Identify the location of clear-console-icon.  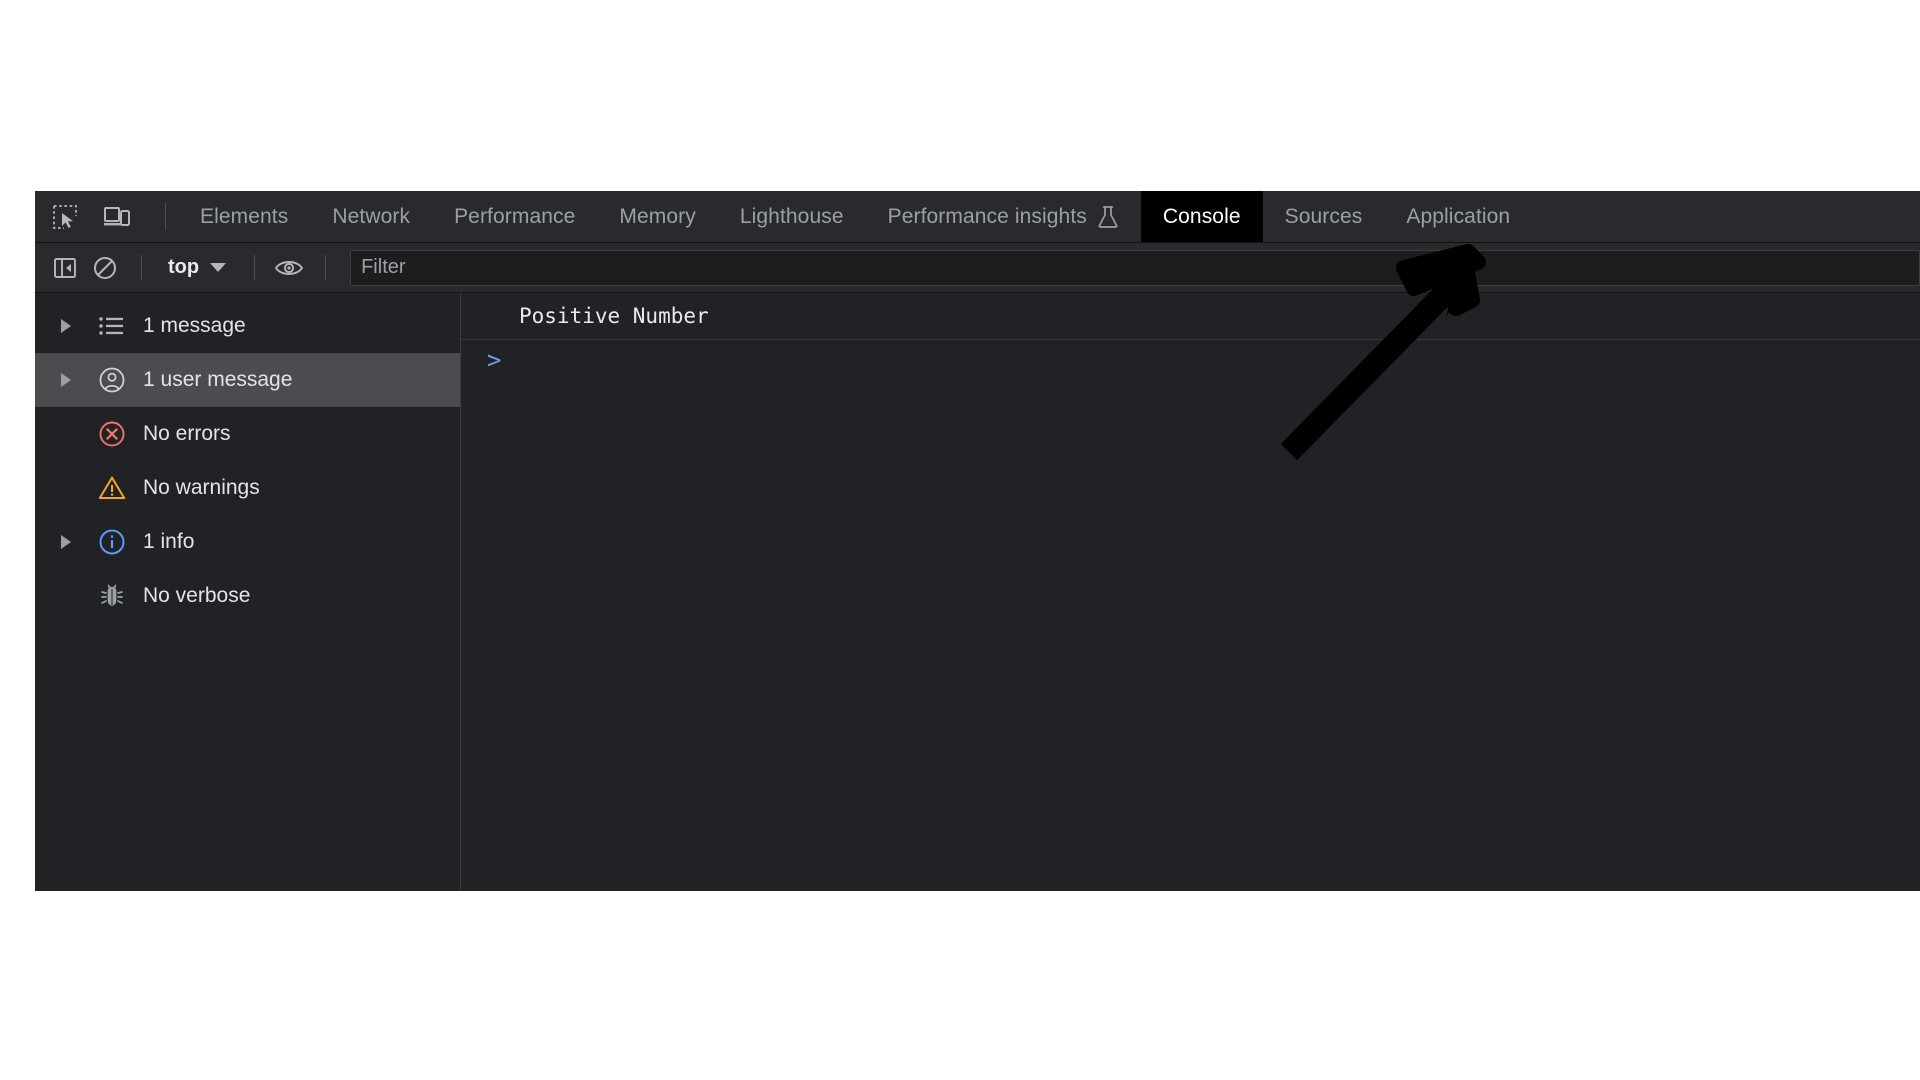
(105, 268).